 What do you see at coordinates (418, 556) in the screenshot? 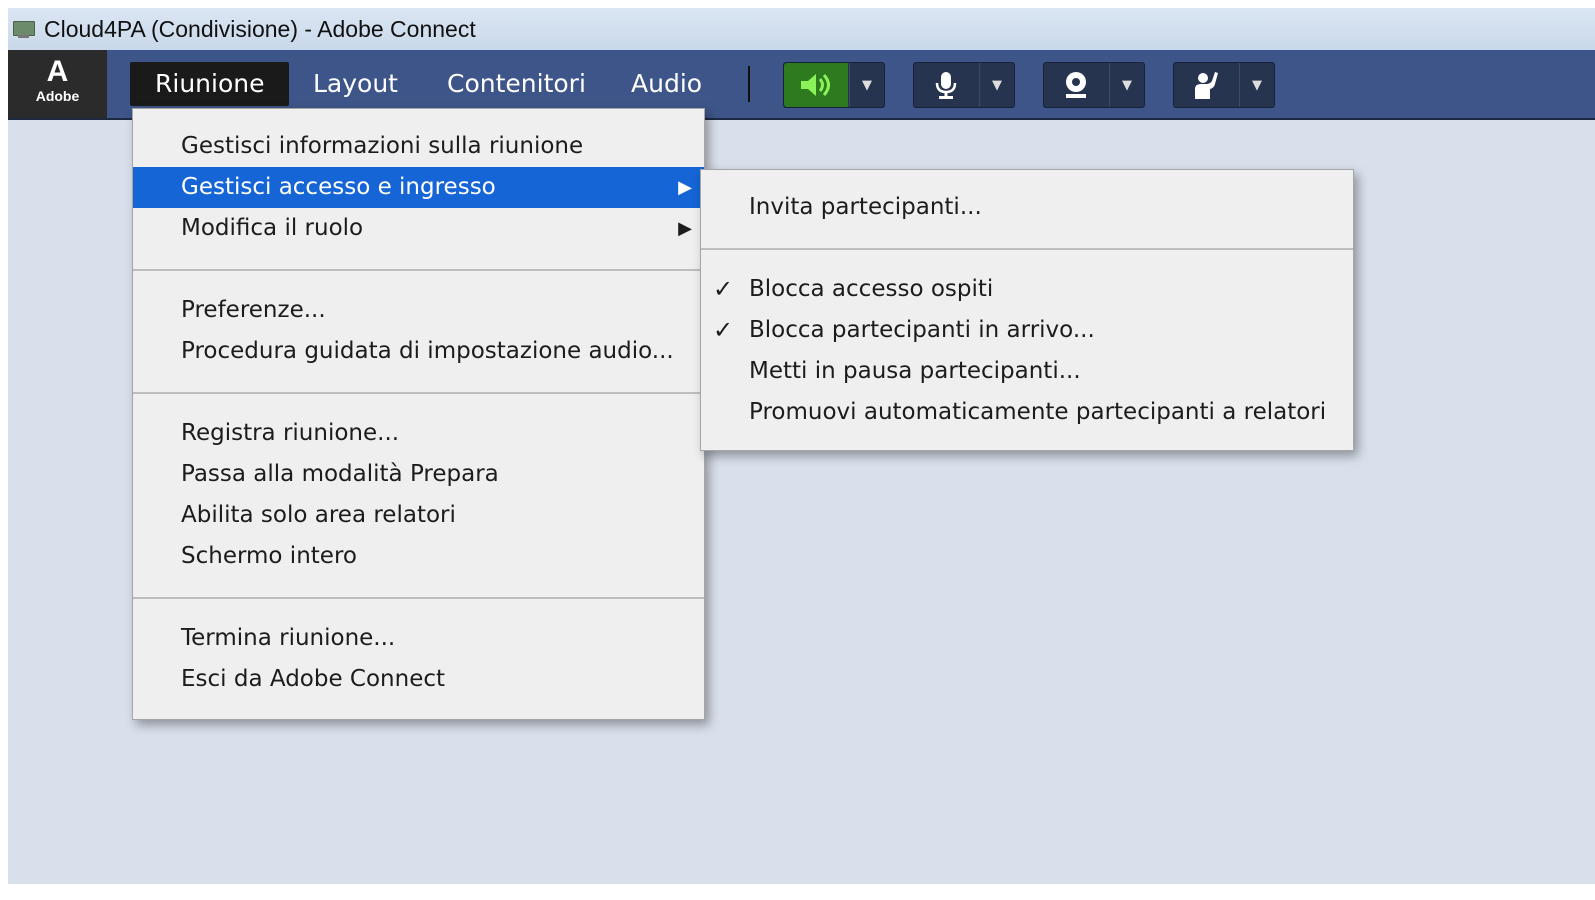
I see `menu-entry-schermo-intero: Schermo intero` at bounding box center [418, 556].